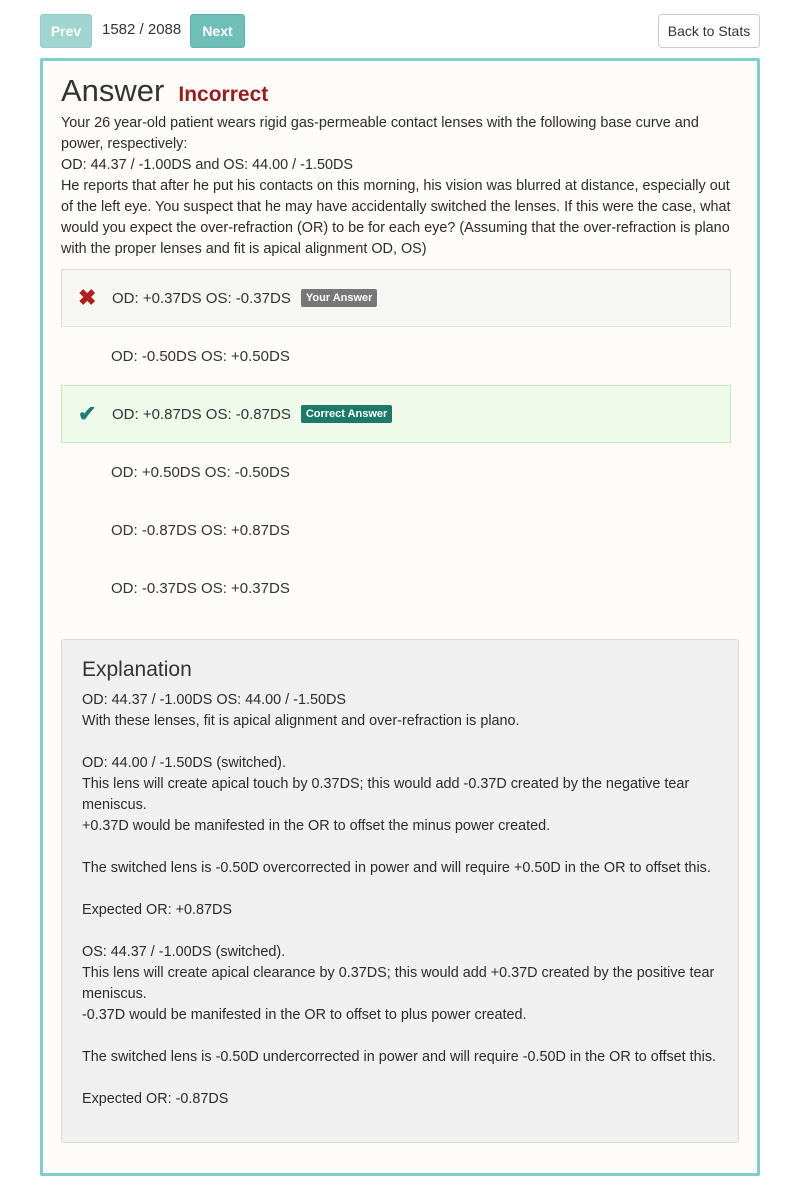 This screenshot has height=1200, width=800. What do you see at coordinates (396, 588) in the screenshot?
I see `option-item: OD: -0.37DS OS: +0.37DS` at bounding box center [396, 588].